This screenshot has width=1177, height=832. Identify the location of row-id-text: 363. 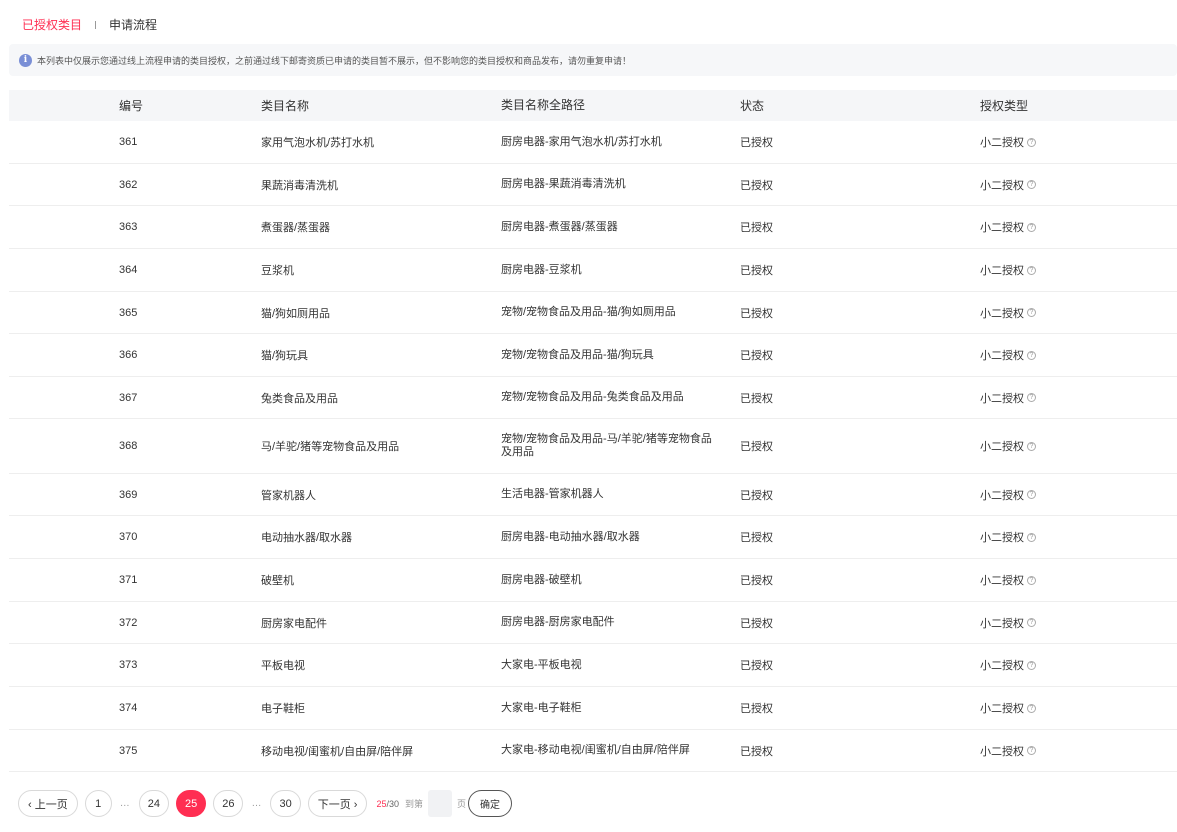
(128, 227).